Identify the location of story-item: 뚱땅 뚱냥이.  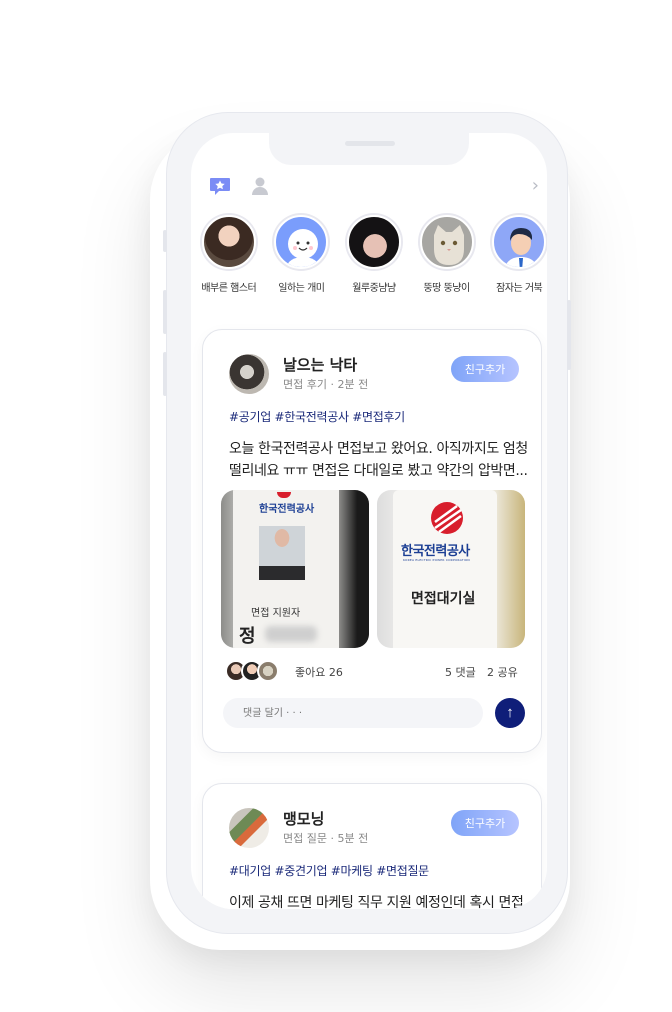
(447, 255).